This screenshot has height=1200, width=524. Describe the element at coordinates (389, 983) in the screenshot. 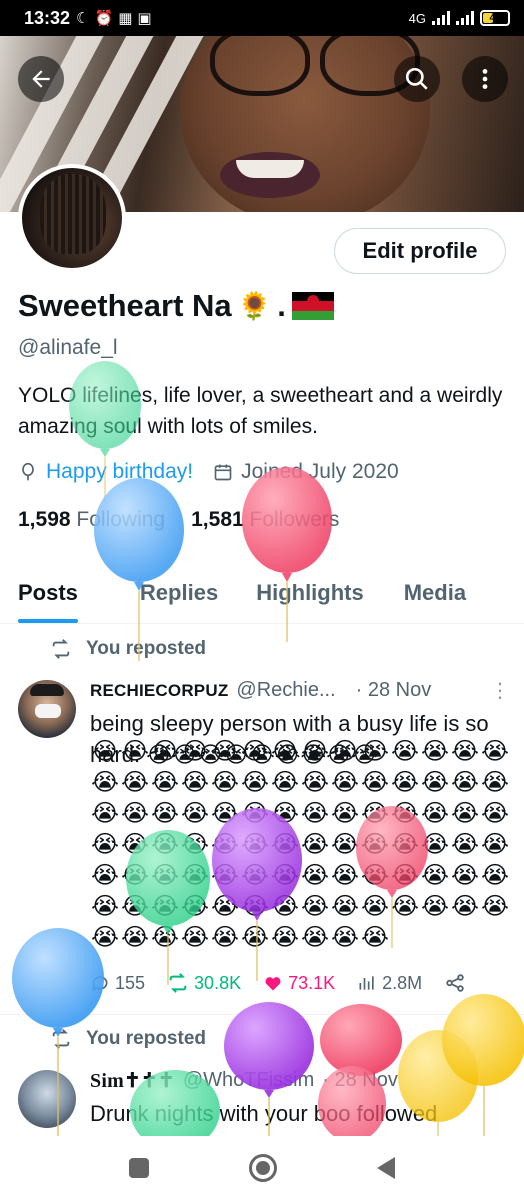

I see `views-button: 2.8M` at that location.